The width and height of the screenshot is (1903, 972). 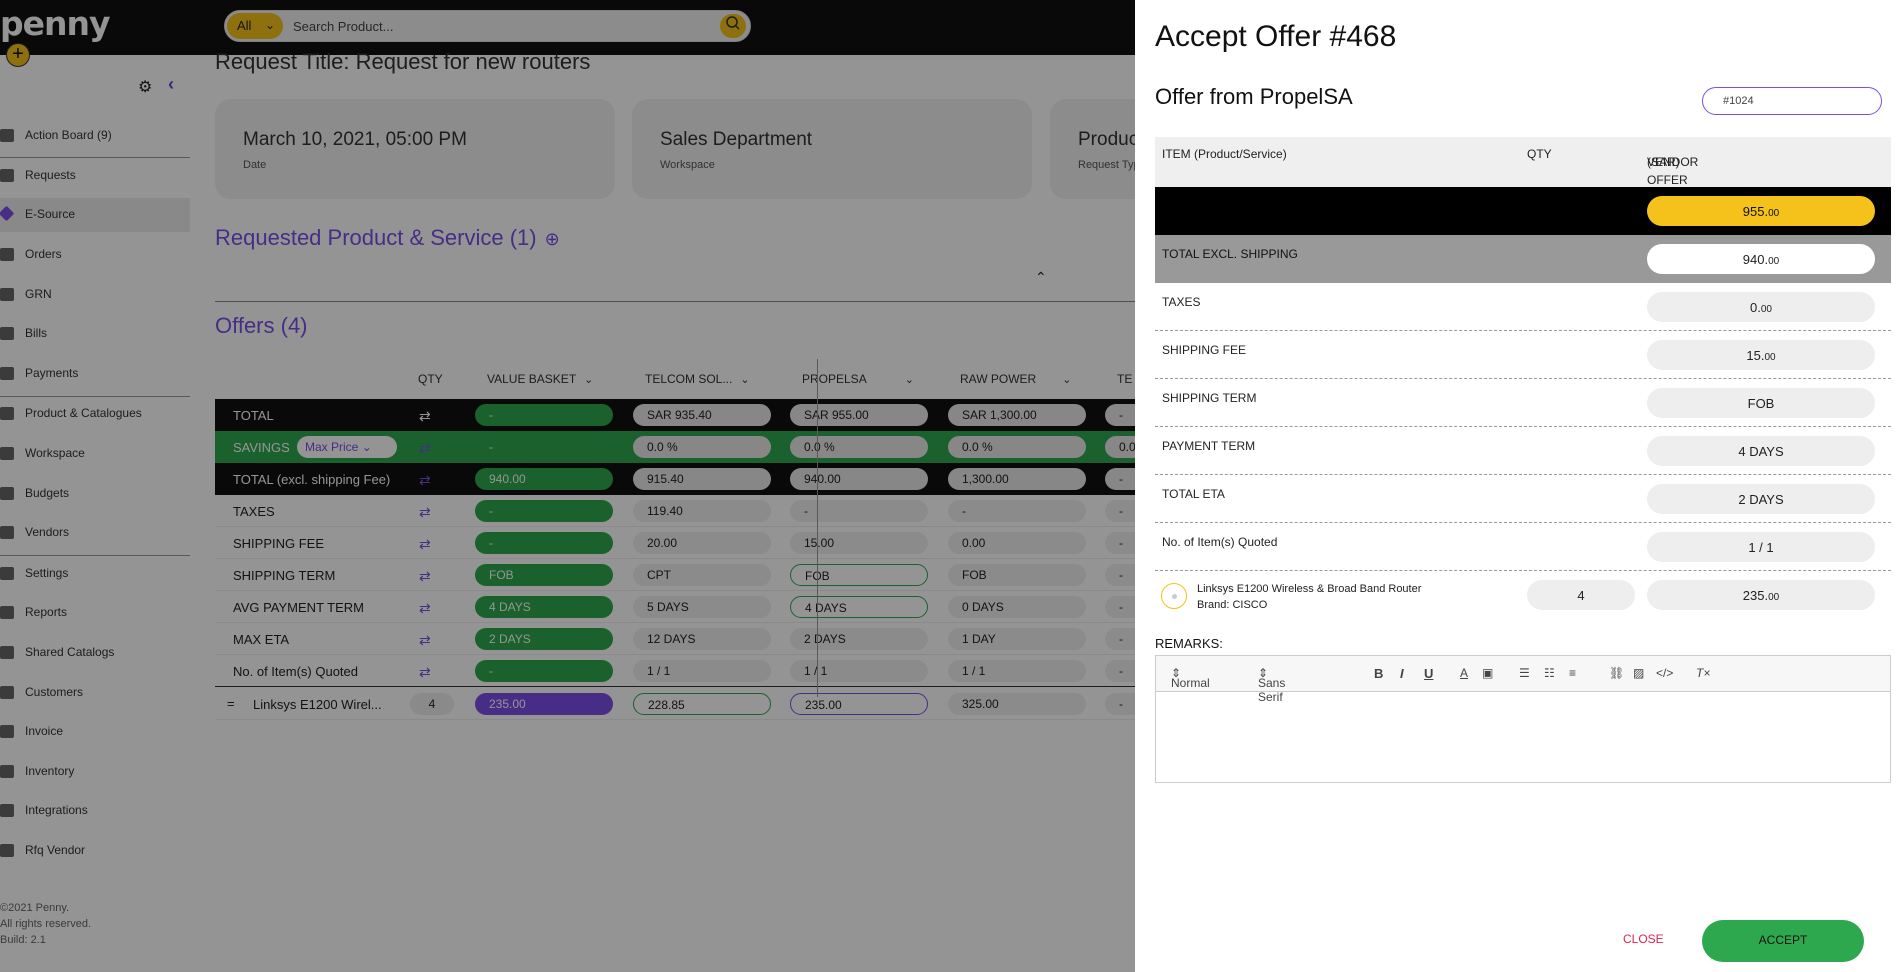 What do you see at coordinates (1523, 355) in the screenshot?
I see `offer-row-shipping-fee: SHIPPING FEE 15.00` at bounding box center [1523, 355].